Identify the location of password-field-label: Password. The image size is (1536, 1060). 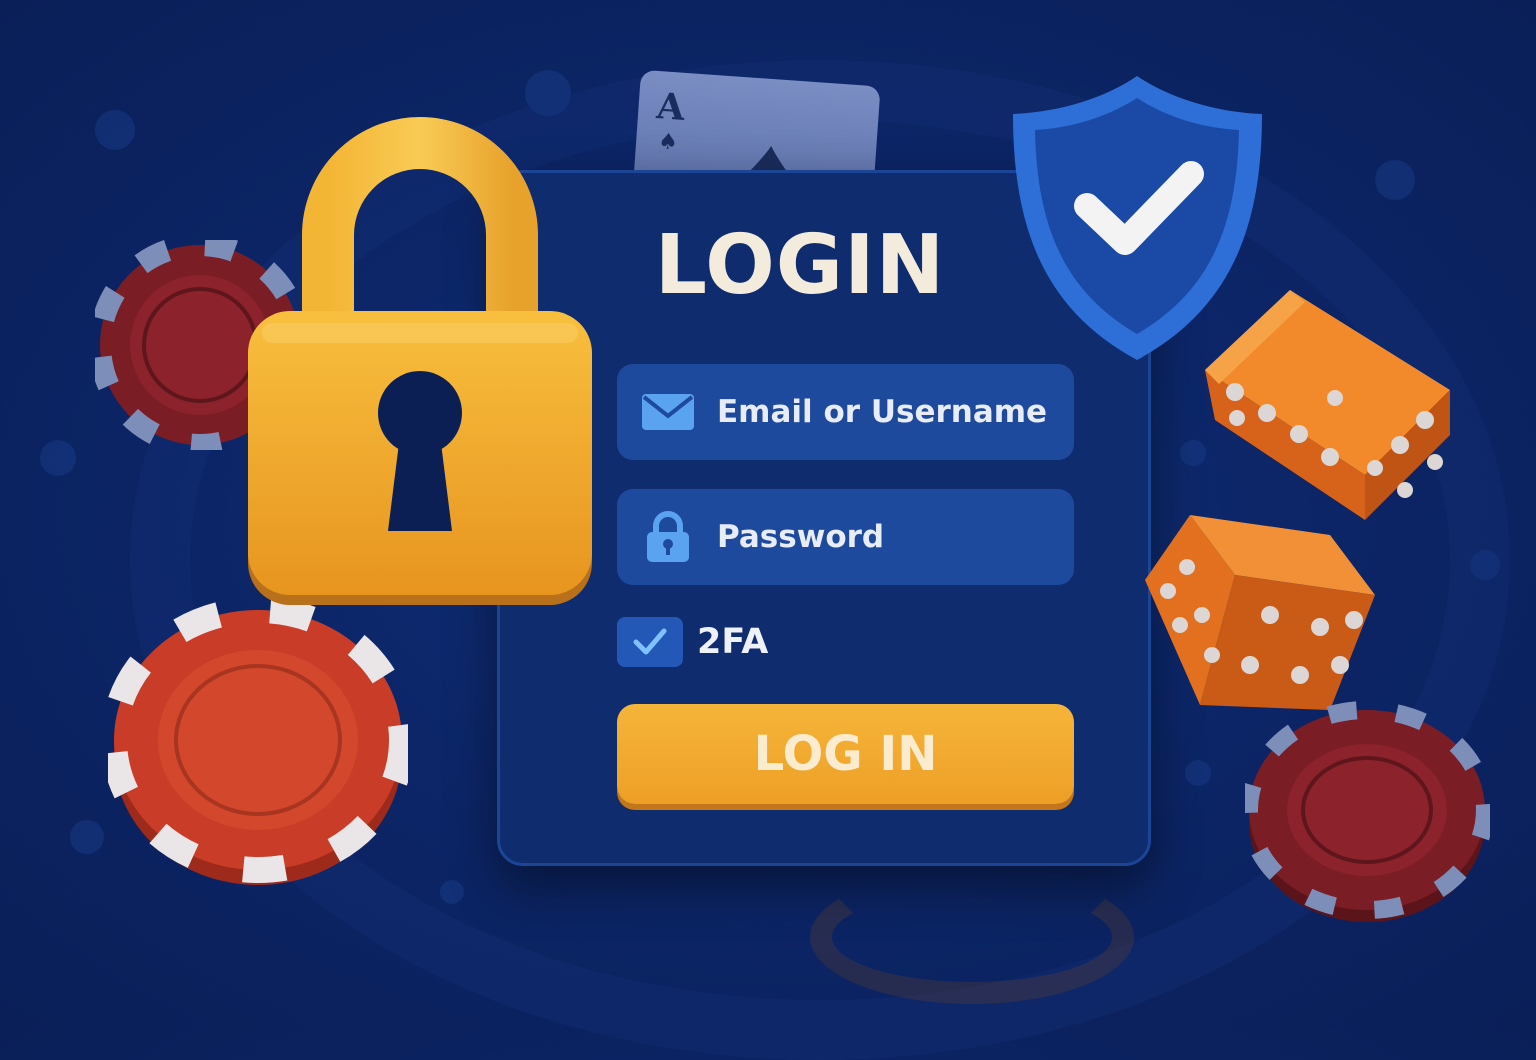
(801, 537).